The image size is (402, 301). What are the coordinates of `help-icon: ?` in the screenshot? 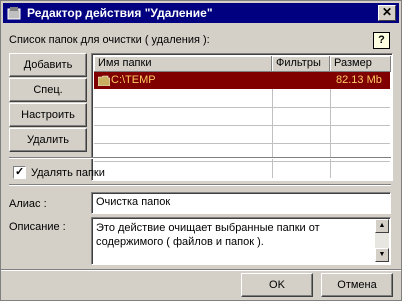 It's located at (381, 40).